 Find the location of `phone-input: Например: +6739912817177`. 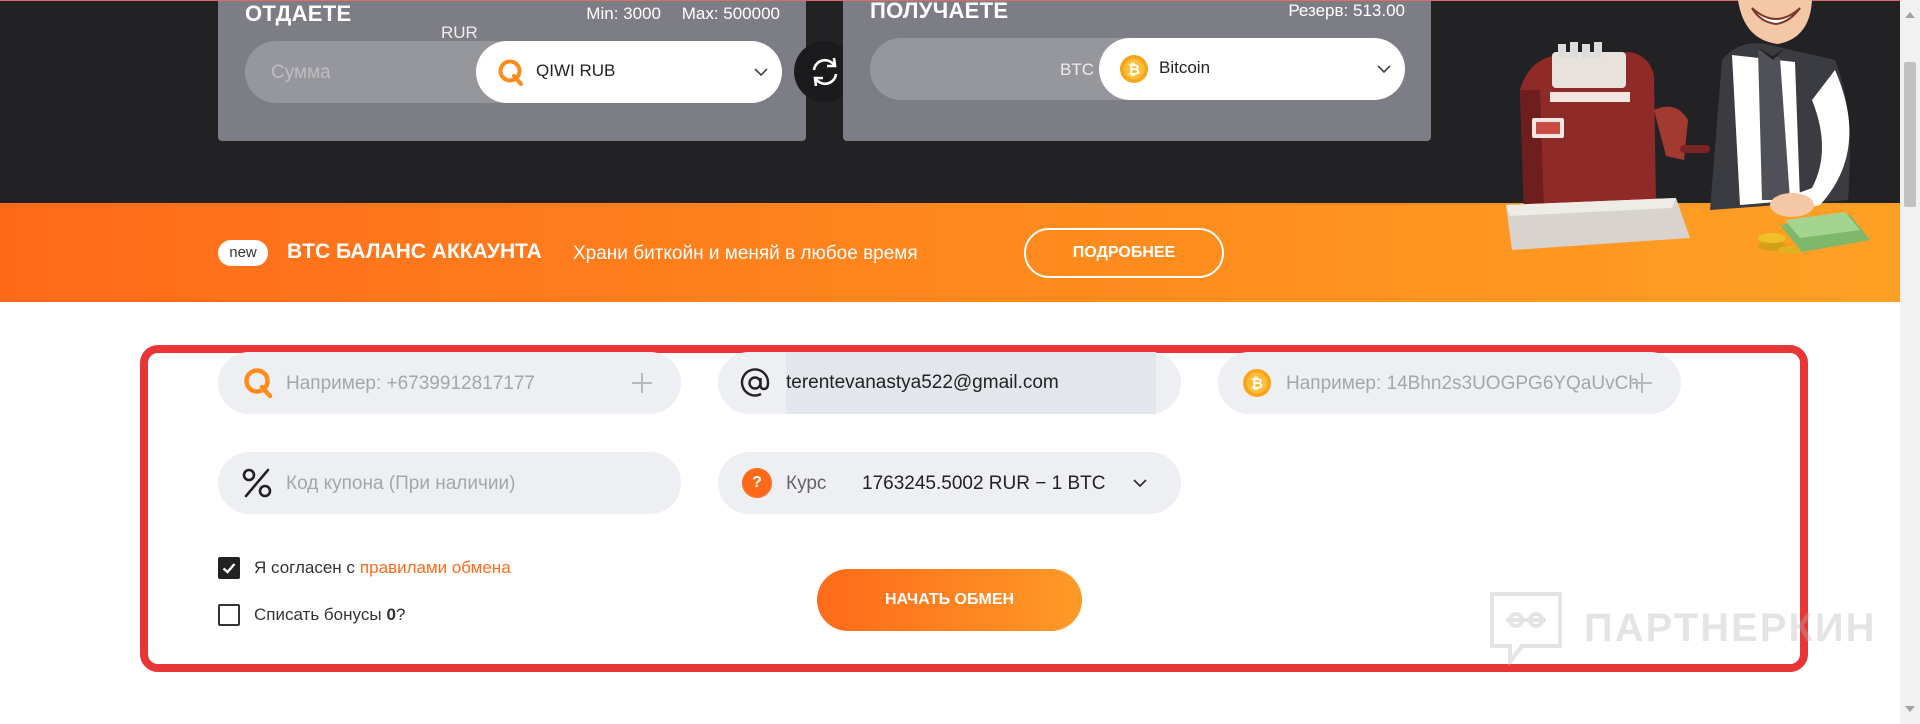

phone-input: Например: +6739912817177 is located at coordinates (449, 383).